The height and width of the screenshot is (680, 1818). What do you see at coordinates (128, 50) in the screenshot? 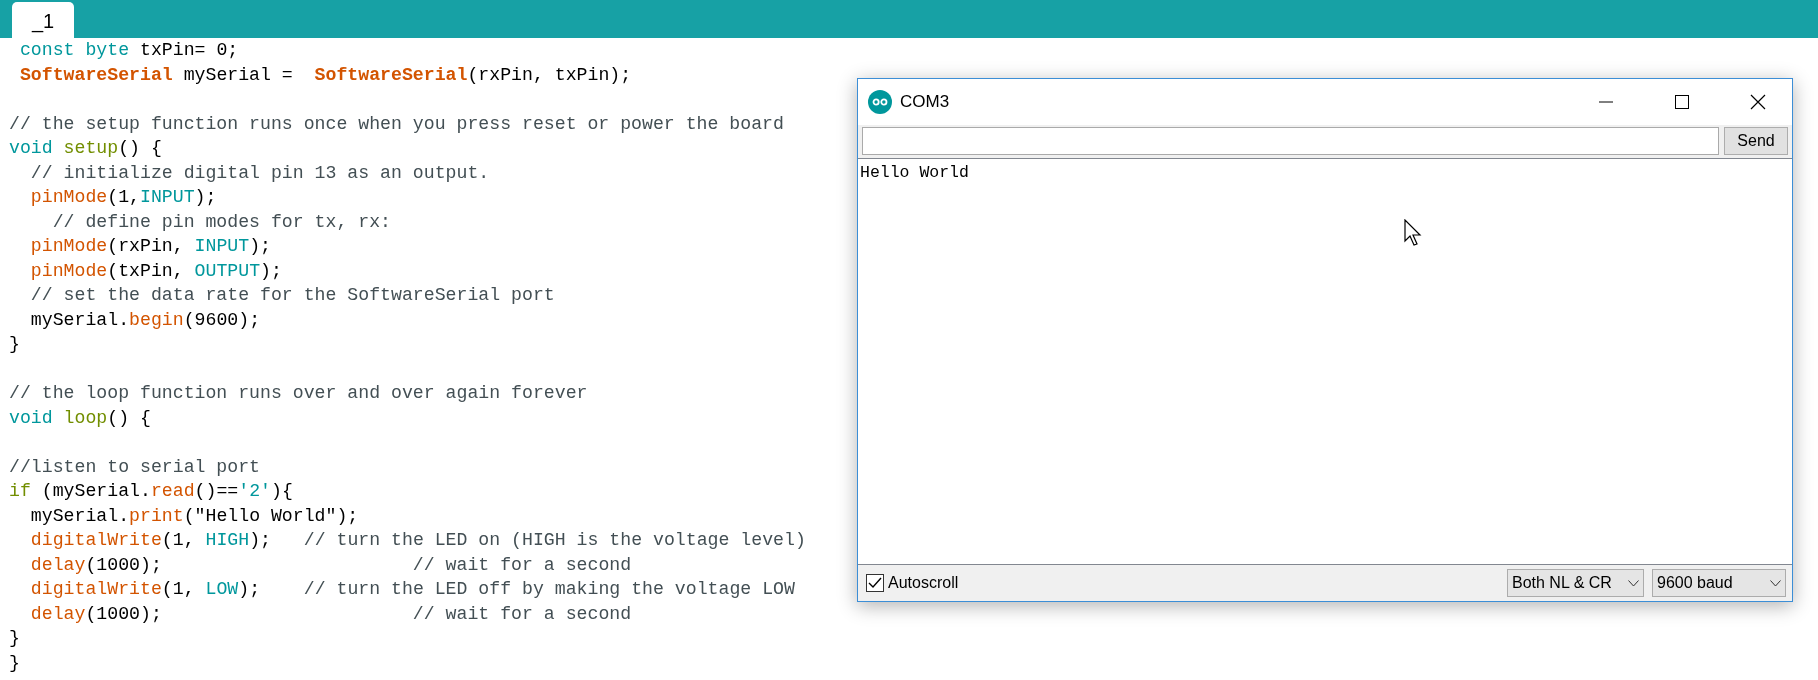
I see `code-line: const byte txPin= 0;` at bounding box center [128, 50].